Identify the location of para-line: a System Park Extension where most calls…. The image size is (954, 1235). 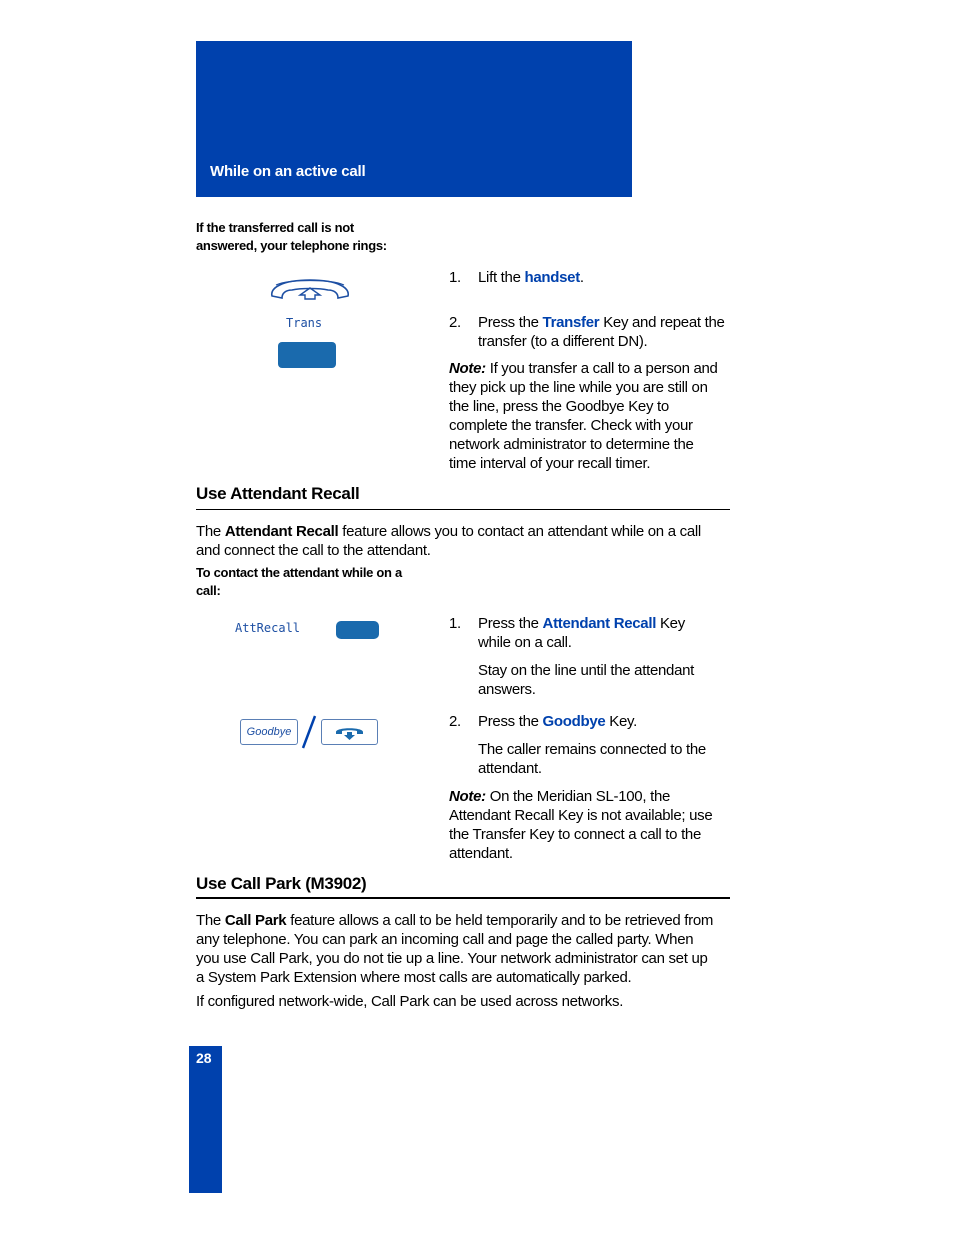
(414, 977).